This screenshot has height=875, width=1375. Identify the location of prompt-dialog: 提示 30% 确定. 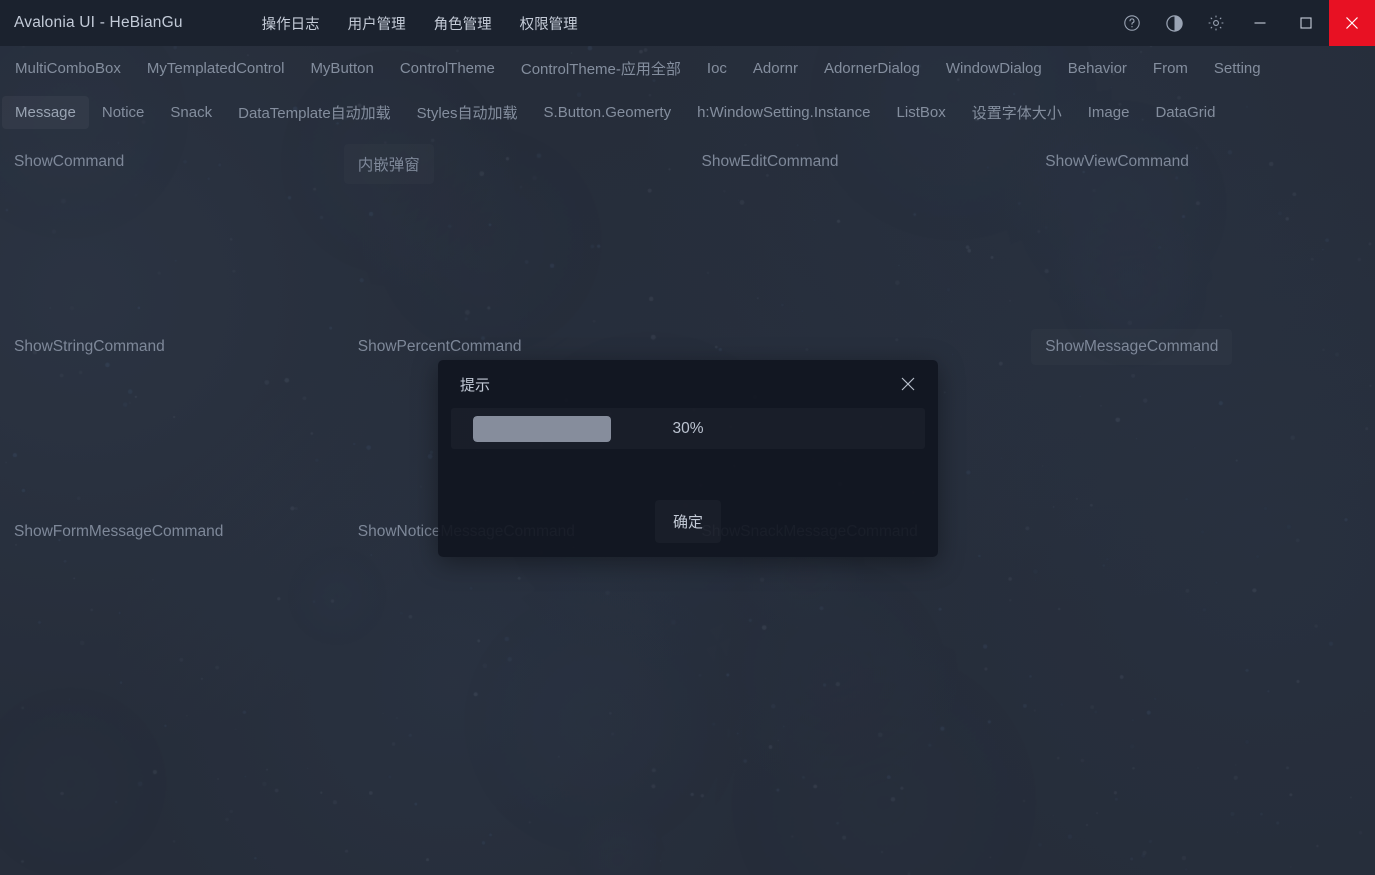
(688, 458).